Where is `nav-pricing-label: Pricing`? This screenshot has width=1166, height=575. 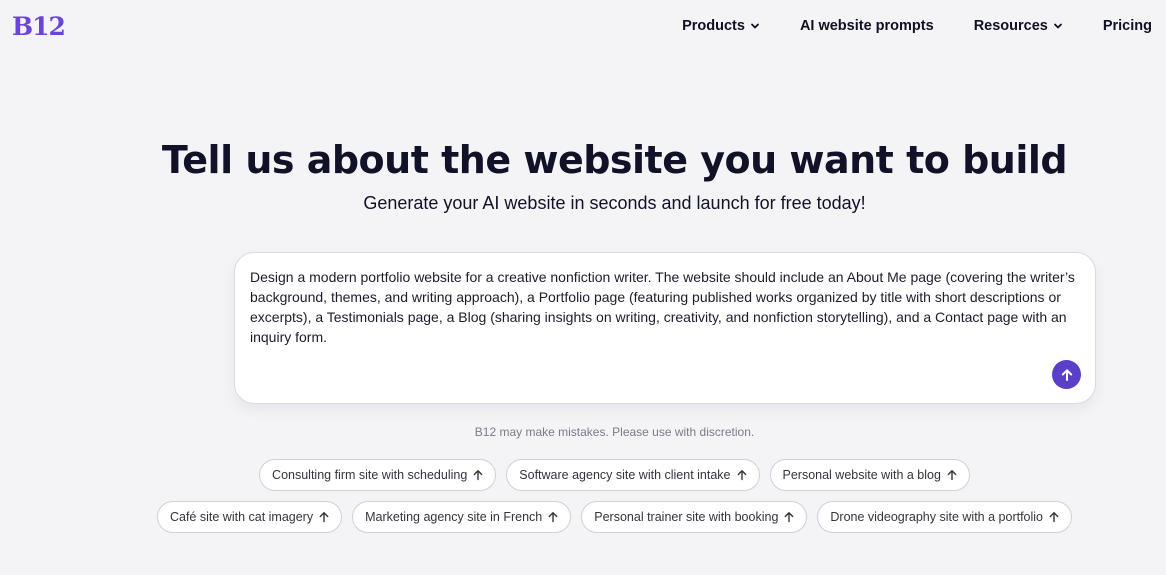 nav-pricing-label: Pricing is located at coordinates (1127, 26).